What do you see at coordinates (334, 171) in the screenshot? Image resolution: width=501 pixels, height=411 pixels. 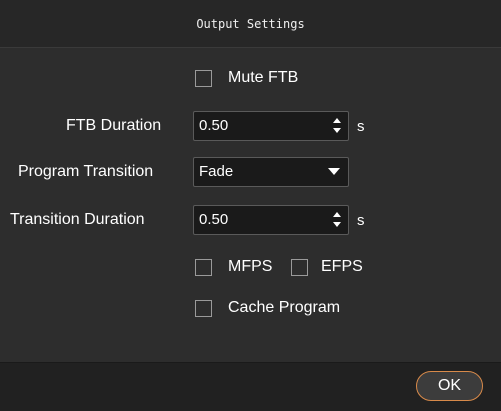 I see `chevron-down-icon` at bounding box center [334, 171].